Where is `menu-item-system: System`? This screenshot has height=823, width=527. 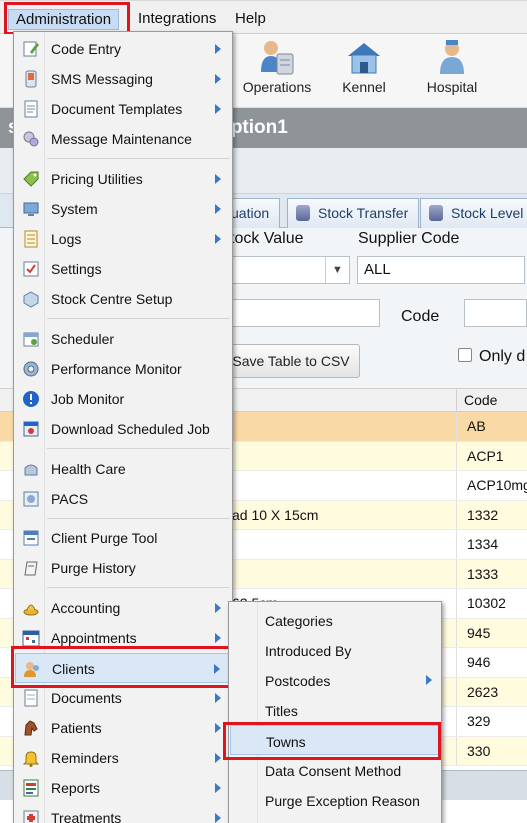
menu-item-system: System is located at coordinates (123, 209).